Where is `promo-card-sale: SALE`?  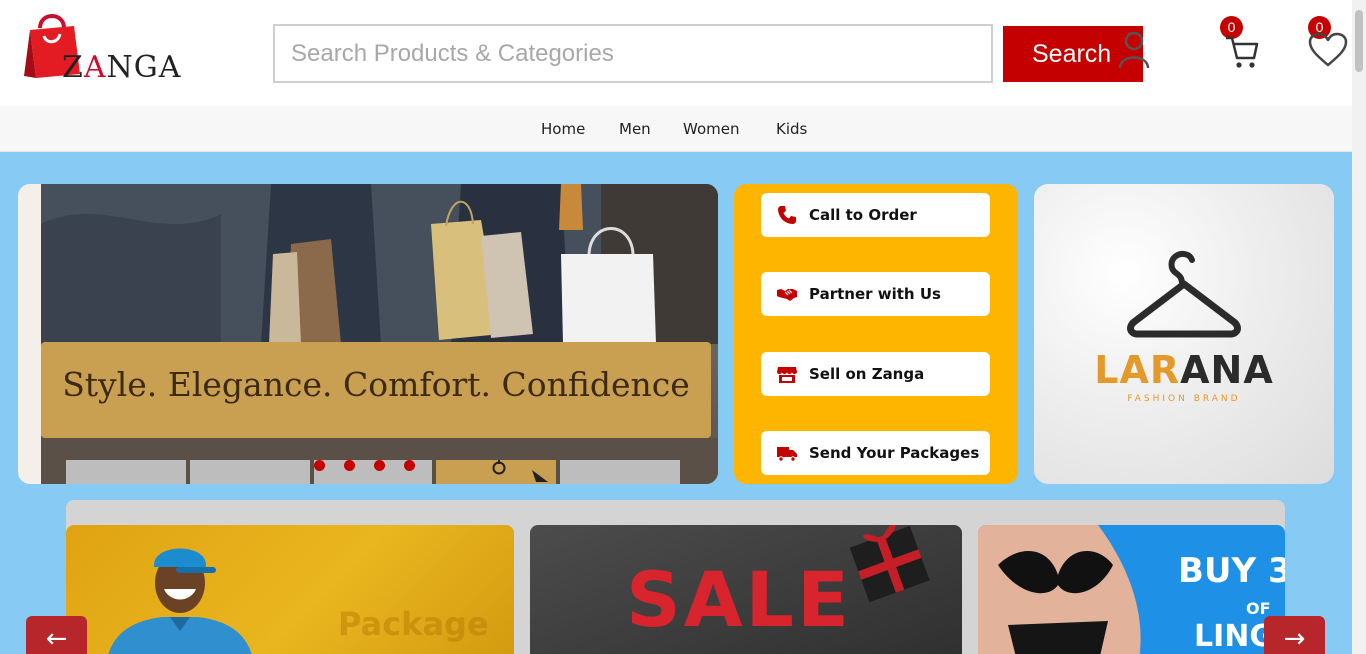
promo-card-sale: SALE is located at coordinates (746, 589).